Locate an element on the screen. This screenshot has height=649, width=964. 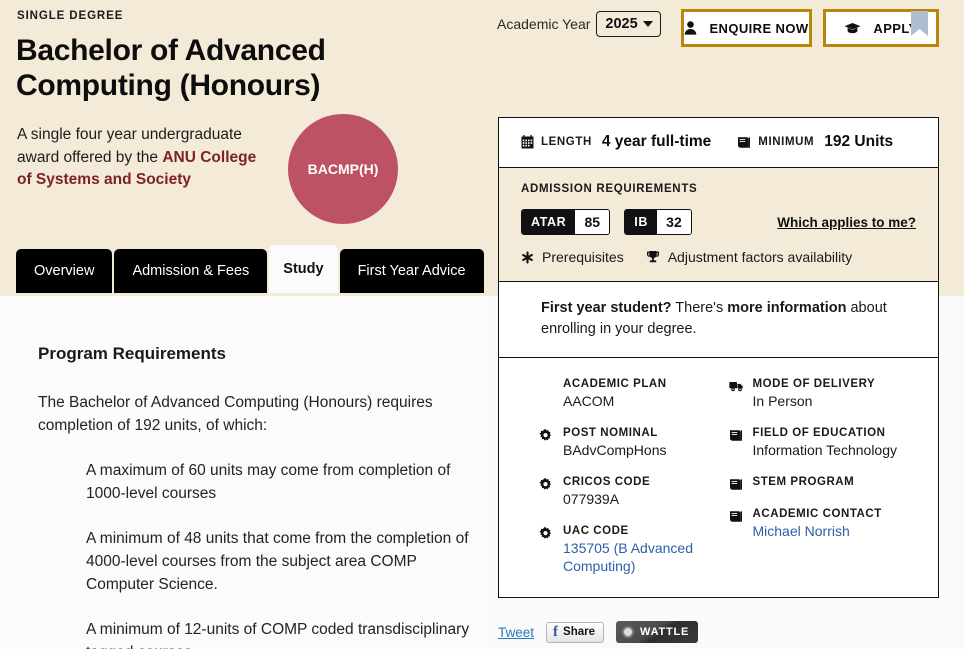
prerequisites-label: Prerequisites is located at coordinates (583, 257).